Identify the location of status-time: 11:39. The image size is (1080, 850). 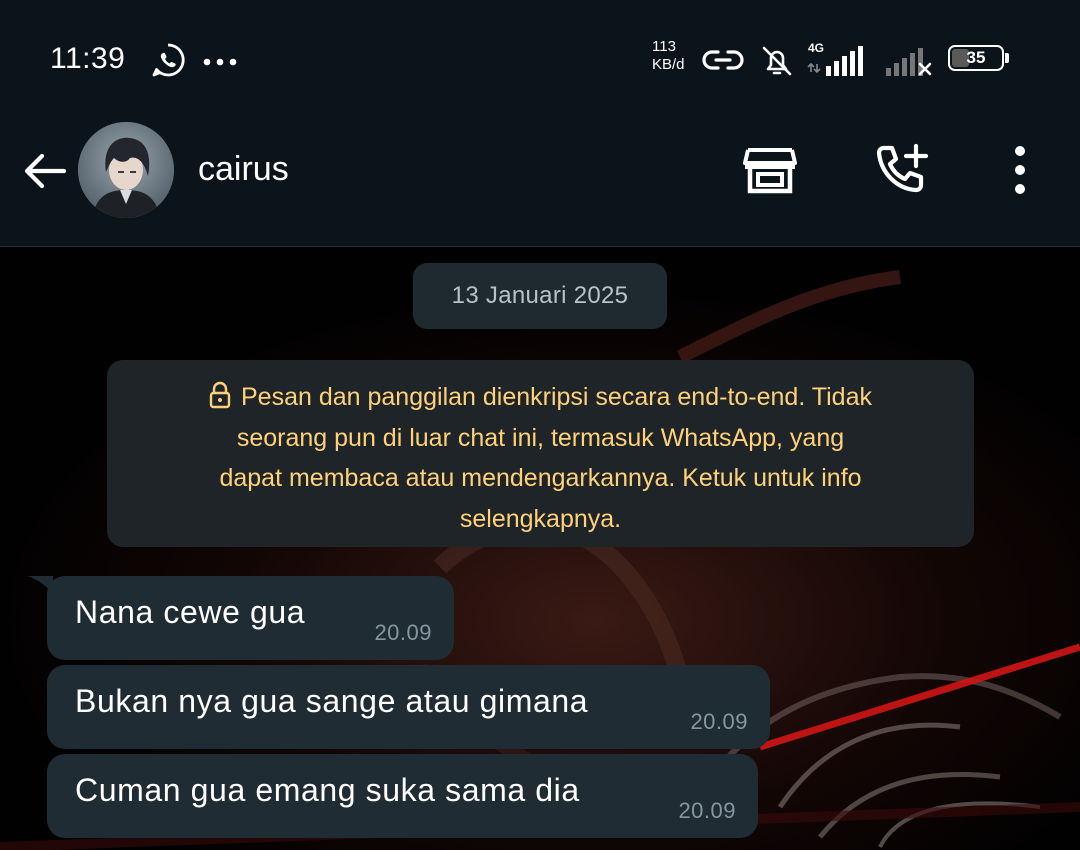
(88, 58).